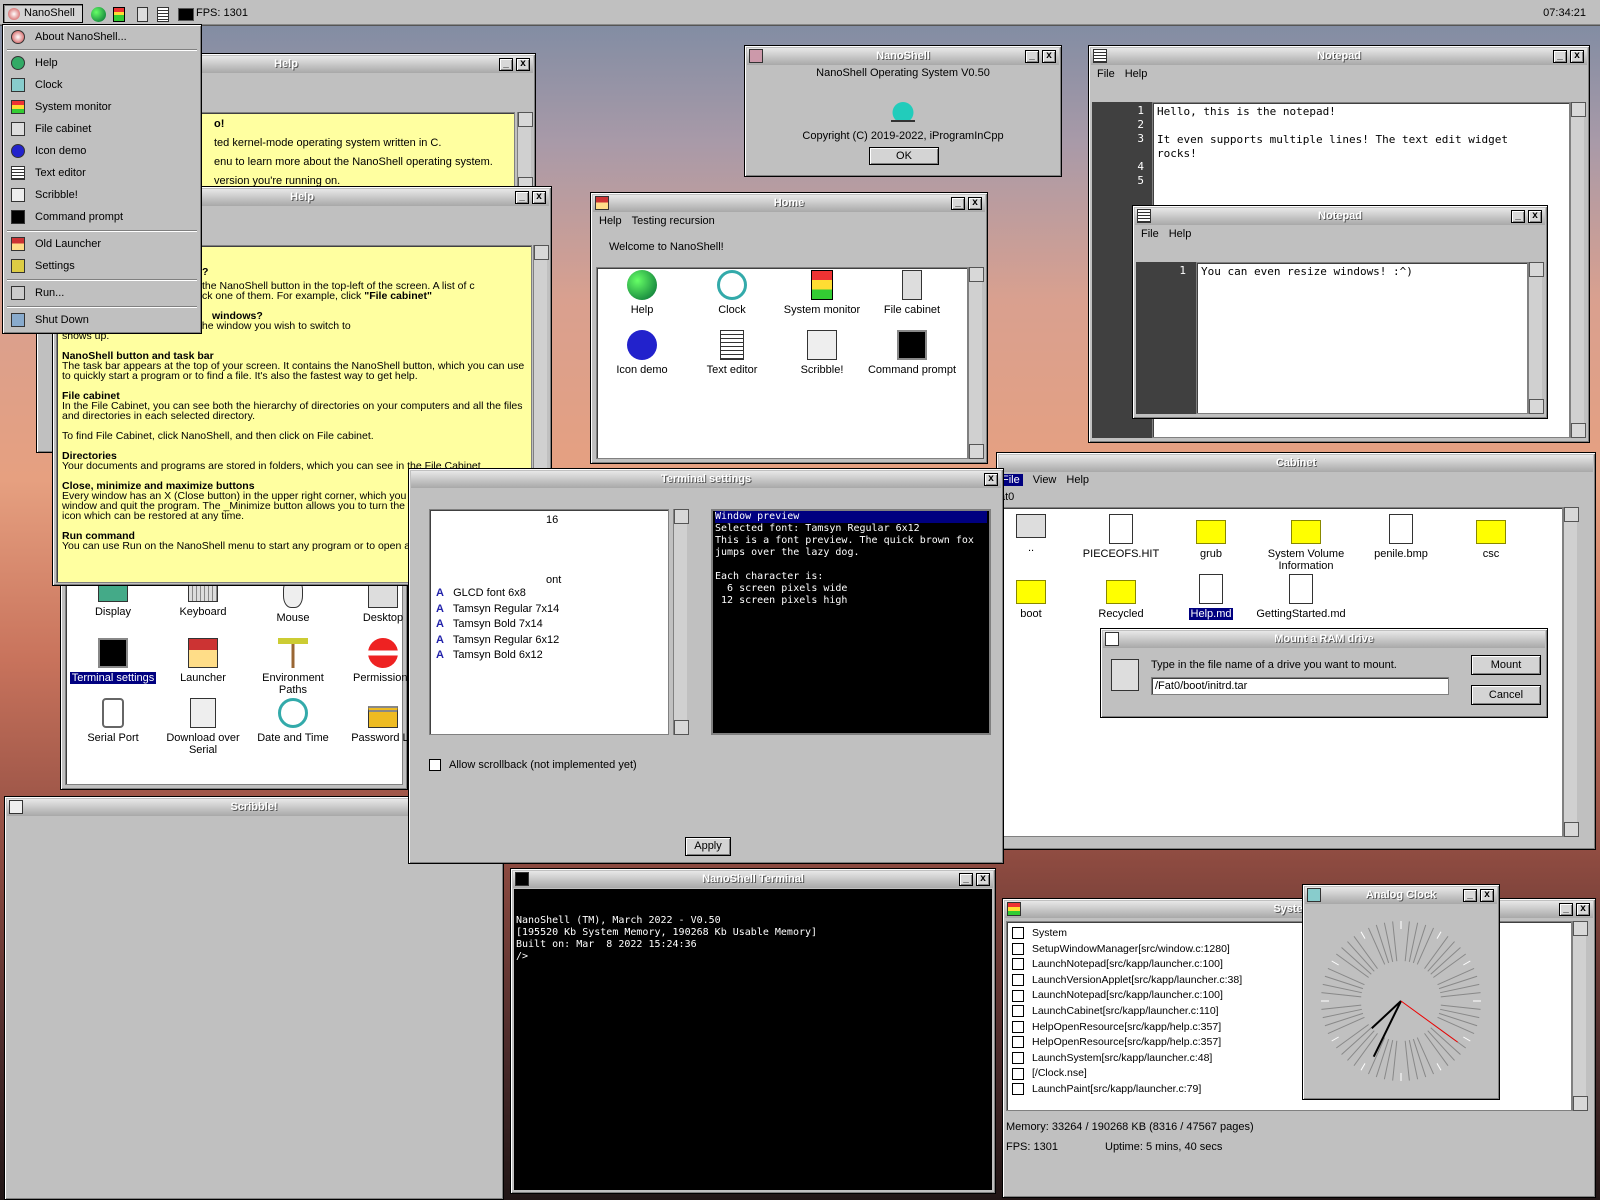 The image size is (1600, 1200). Describe the element at coordinates (789, 203) in the screenshot. I see `home-titlebar: Home _ x` at that location.